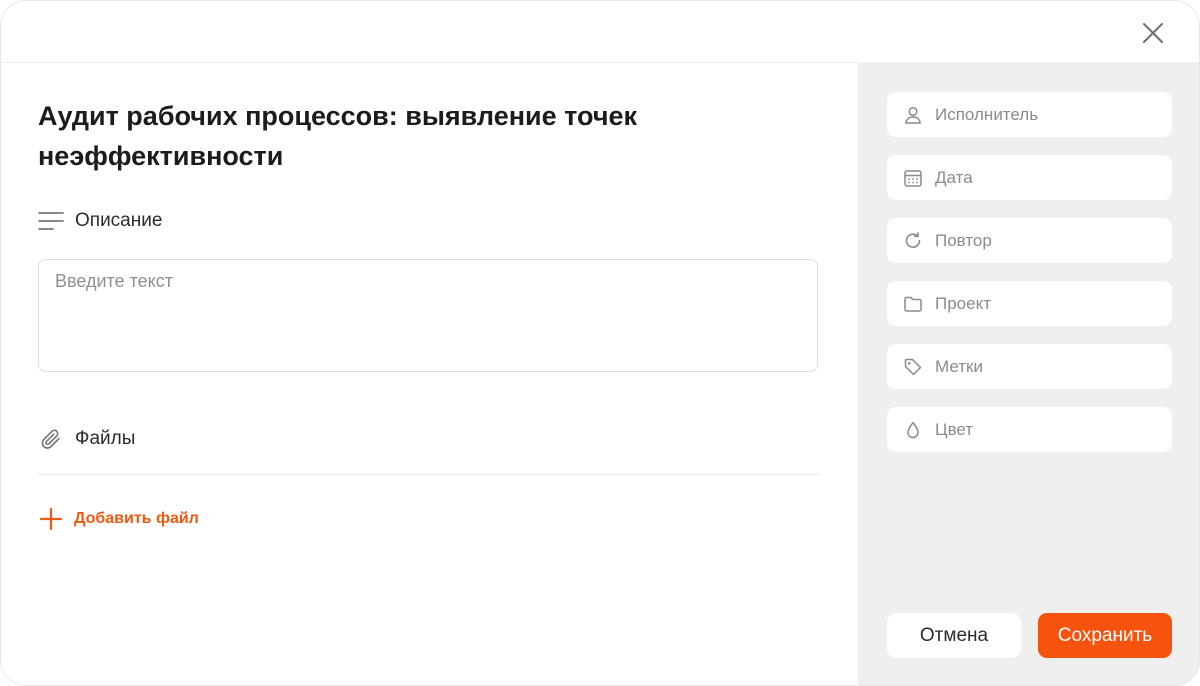 The width and height of the screenshot is (1200, 686). What do you see at coordinates (1029, 240) in the screenshot?
I see `repeat-field: Повтор` at bounding box center [1029, 240].